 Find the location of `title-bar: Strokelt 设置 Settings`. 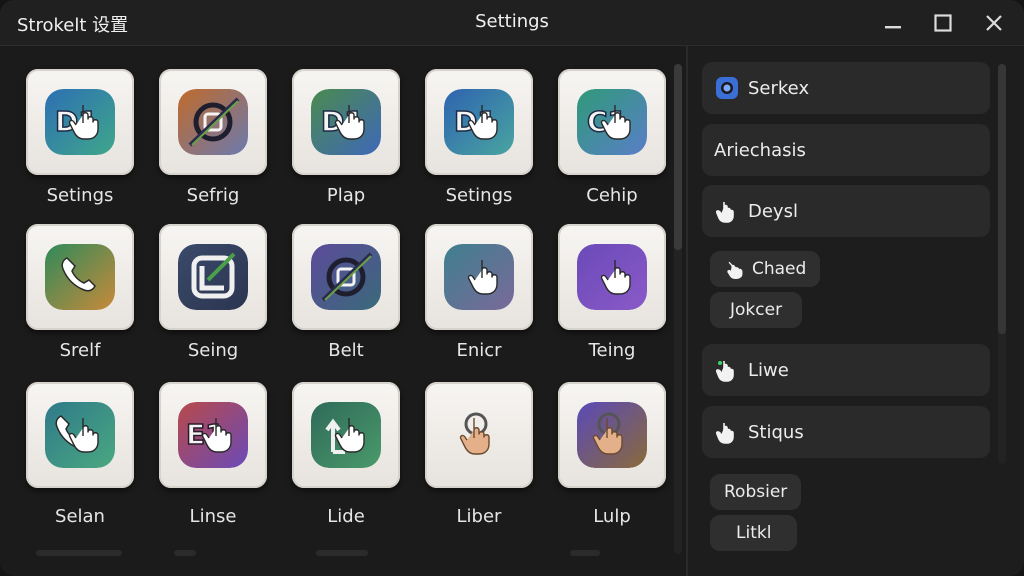

title-bar: Strokelt 设置 Settings is located at coordinates (512, 23).